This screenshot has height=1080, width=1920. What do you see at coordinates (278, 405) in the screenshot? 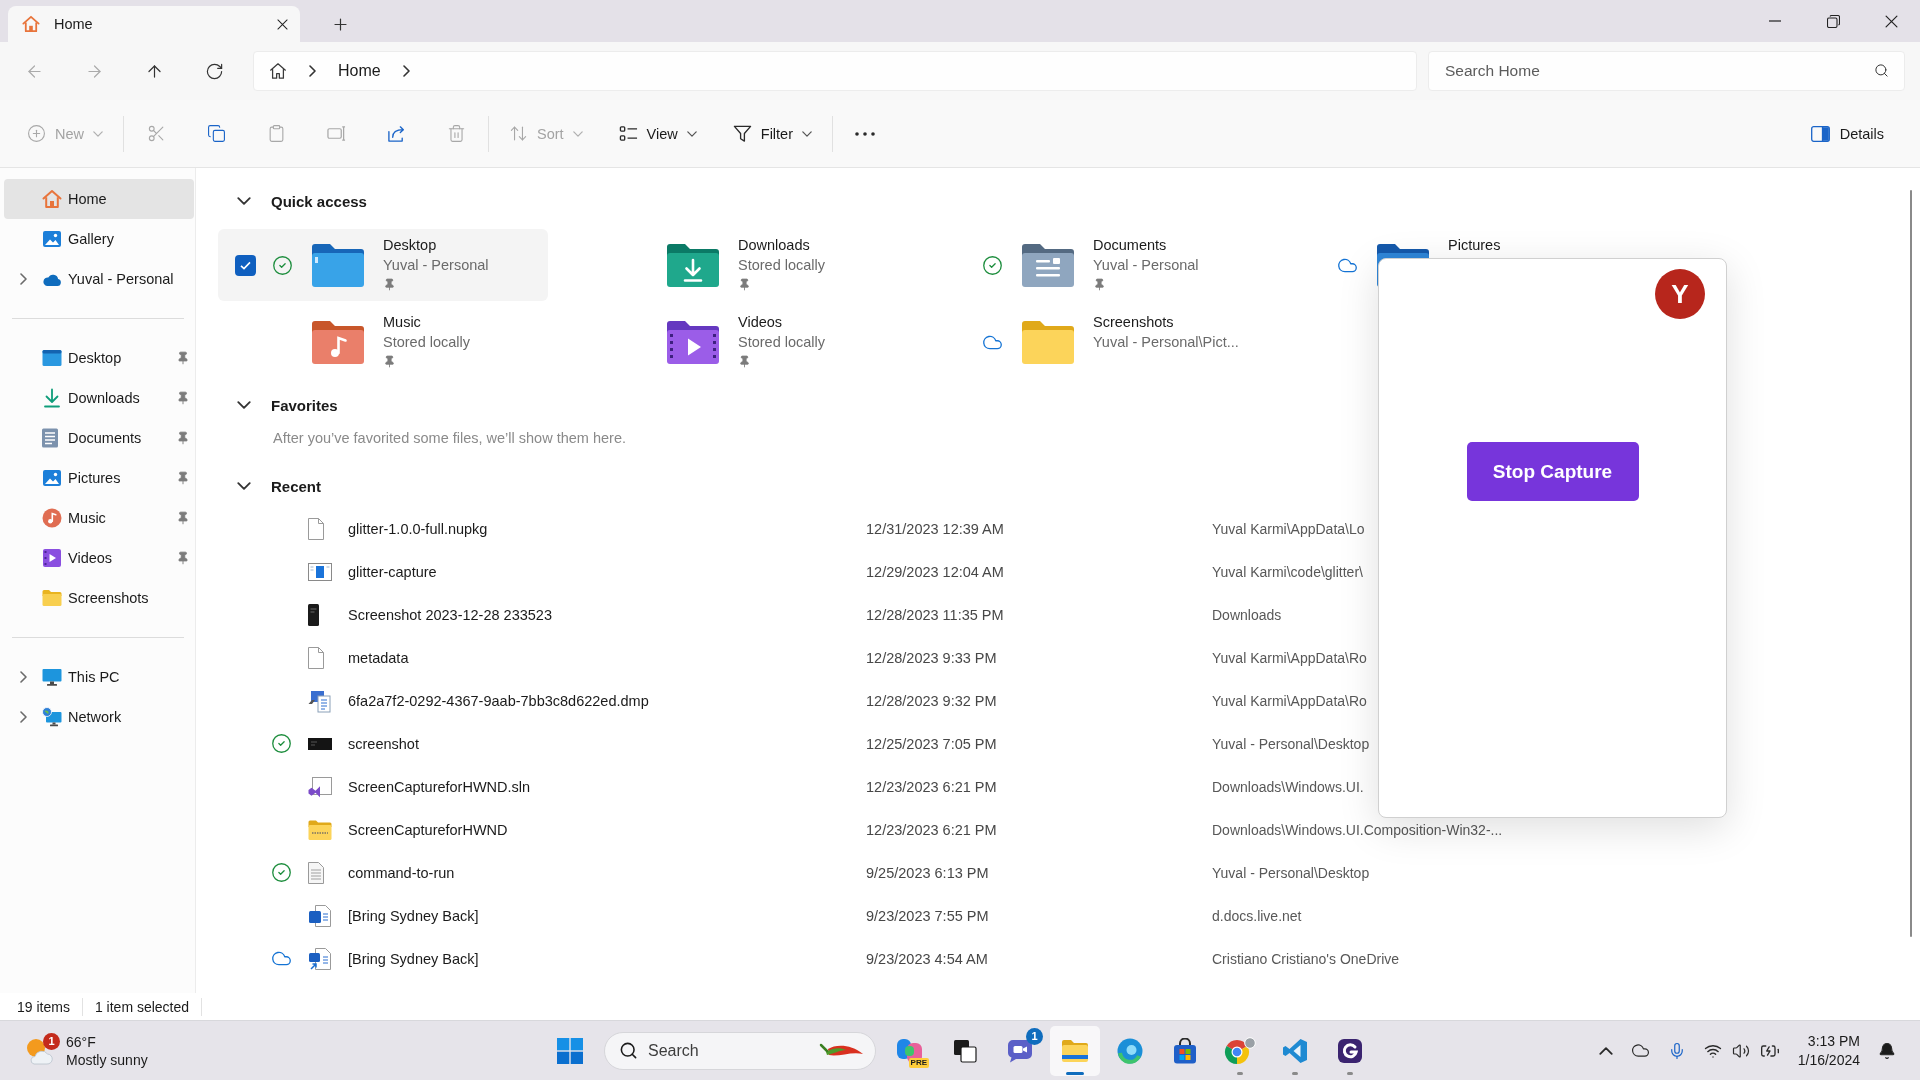
I see `section-header: Favorites` at bounding box center [278, 405].